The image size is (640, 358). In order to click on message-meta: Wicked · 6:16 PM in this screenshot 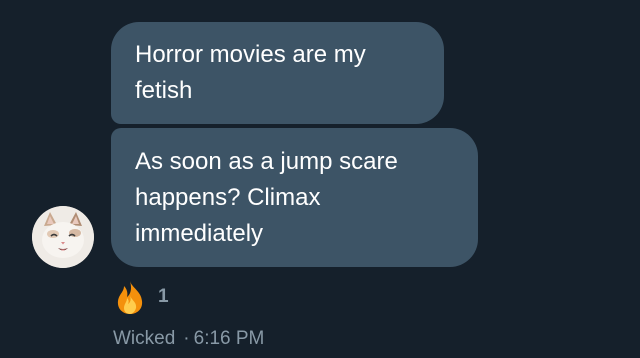, I will do `click(188, 339)`.